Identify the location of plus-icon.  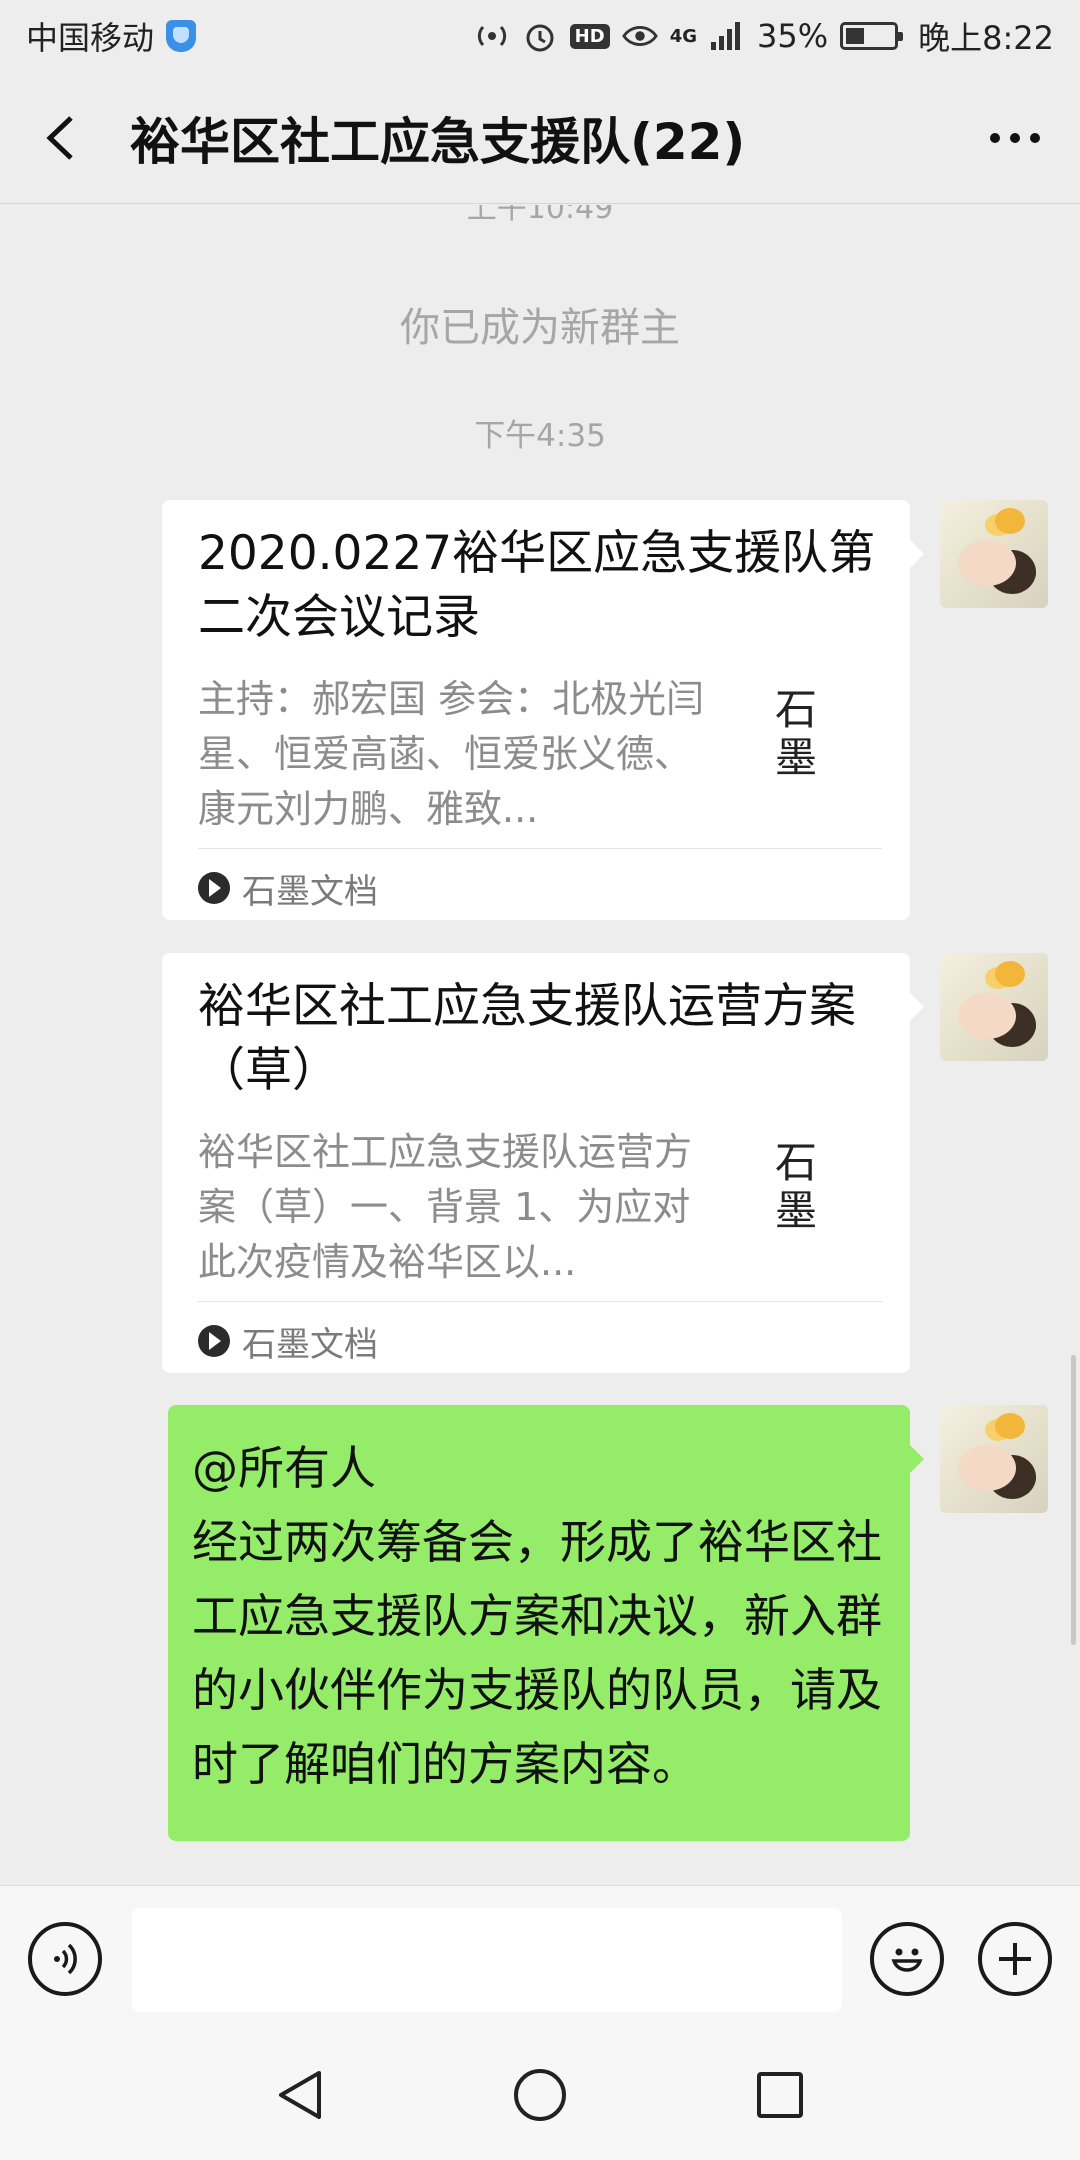
(1015, 1959).